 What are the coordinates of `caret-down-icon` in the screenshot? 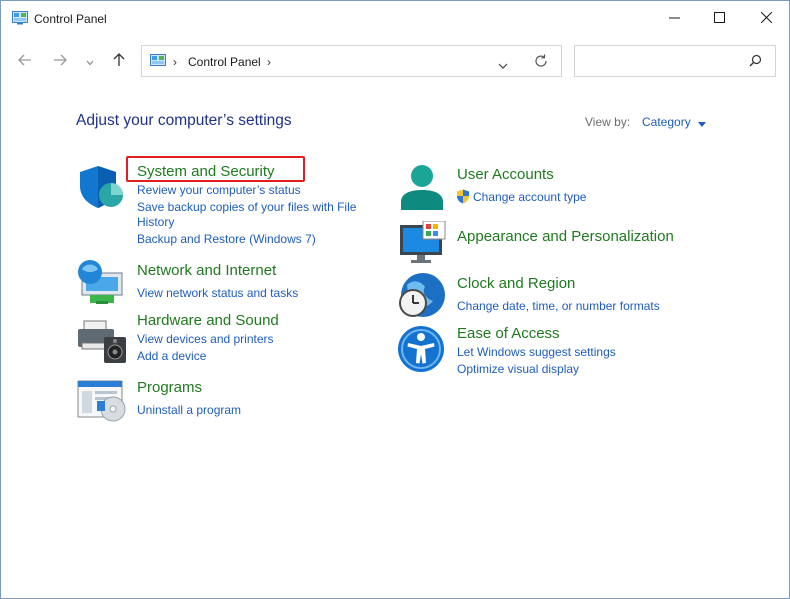 It's located at (702, 123).